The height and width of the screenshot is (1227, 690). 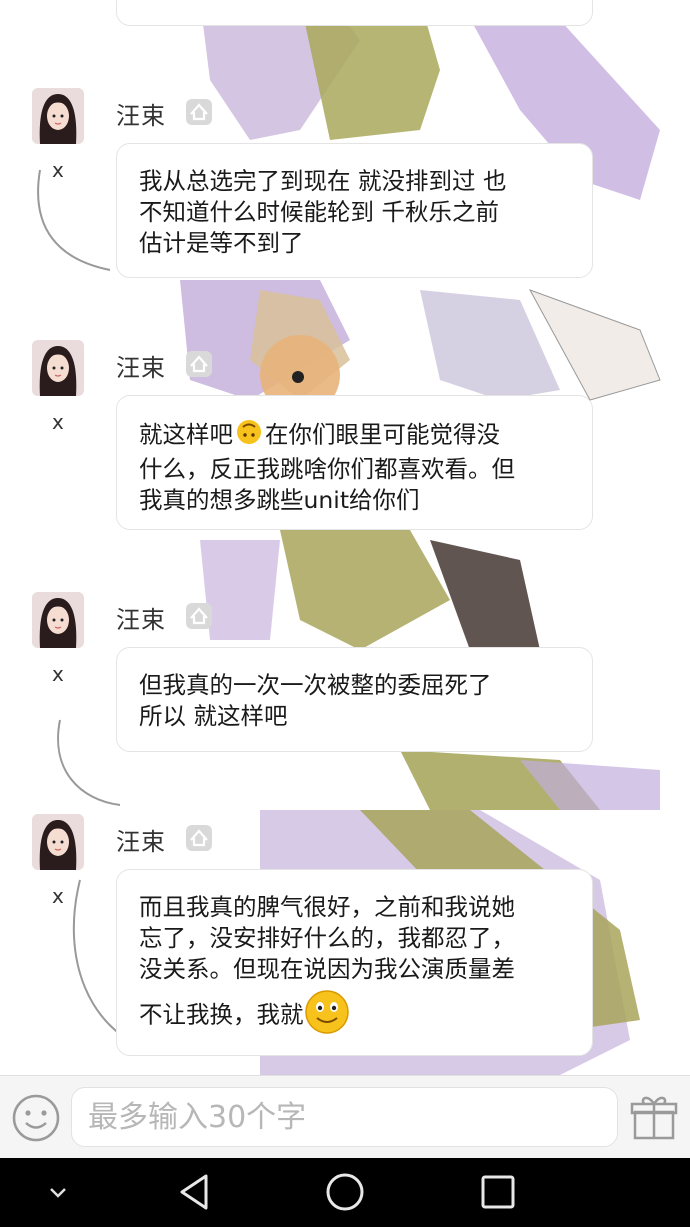 I want to click on message-line: 估计是等不到了, so click(x=221, y=243).